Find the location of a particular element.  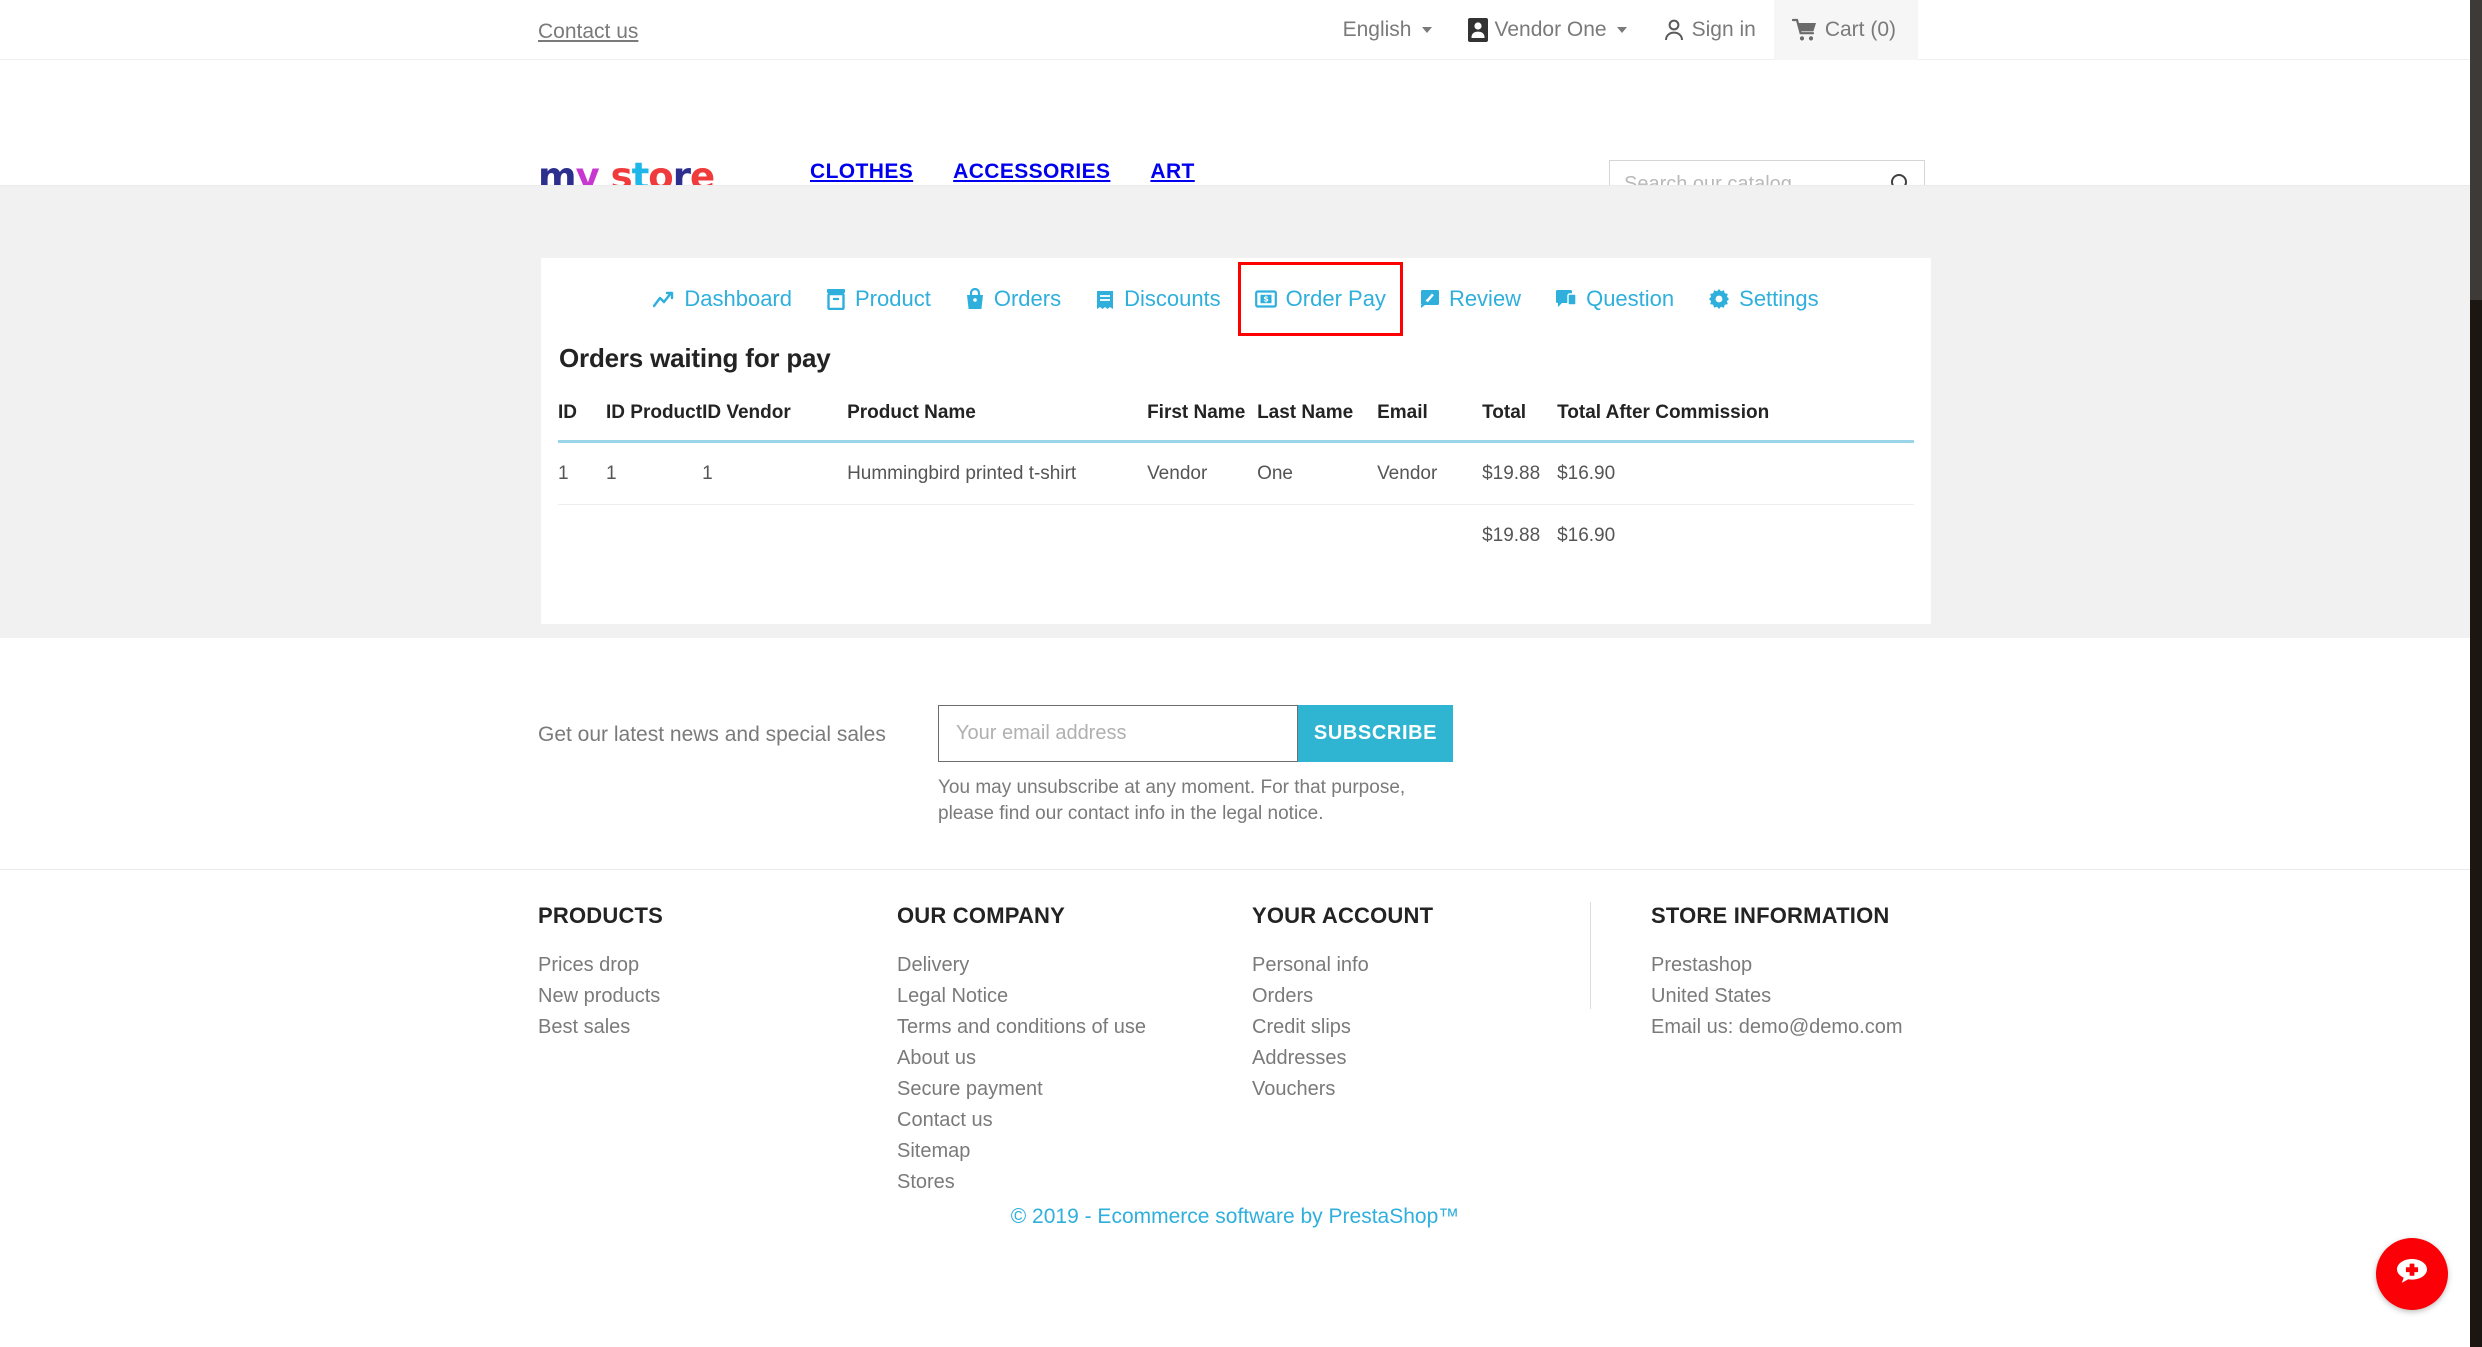

newsletter-form: SUBSCRIBE is located at coordinates (1195, 733).